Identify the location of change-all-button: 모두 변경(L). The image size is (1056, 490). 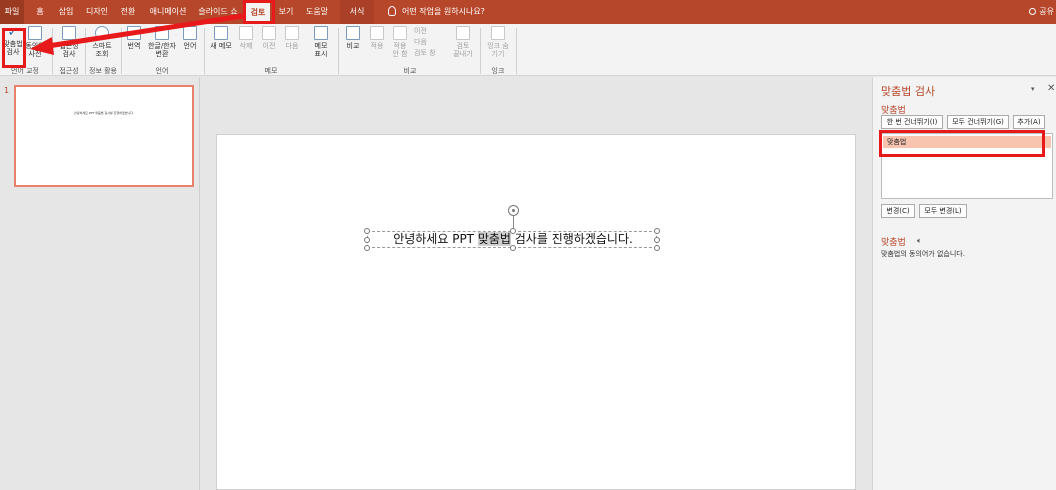
(943, 211).